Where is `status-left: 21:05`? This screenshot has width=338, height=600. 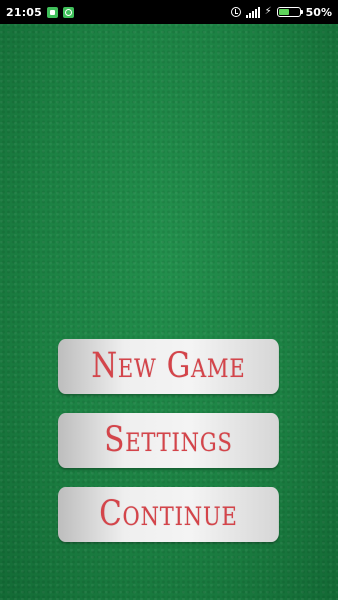 status-left: 21:05 is located at coordinates (40, 12).